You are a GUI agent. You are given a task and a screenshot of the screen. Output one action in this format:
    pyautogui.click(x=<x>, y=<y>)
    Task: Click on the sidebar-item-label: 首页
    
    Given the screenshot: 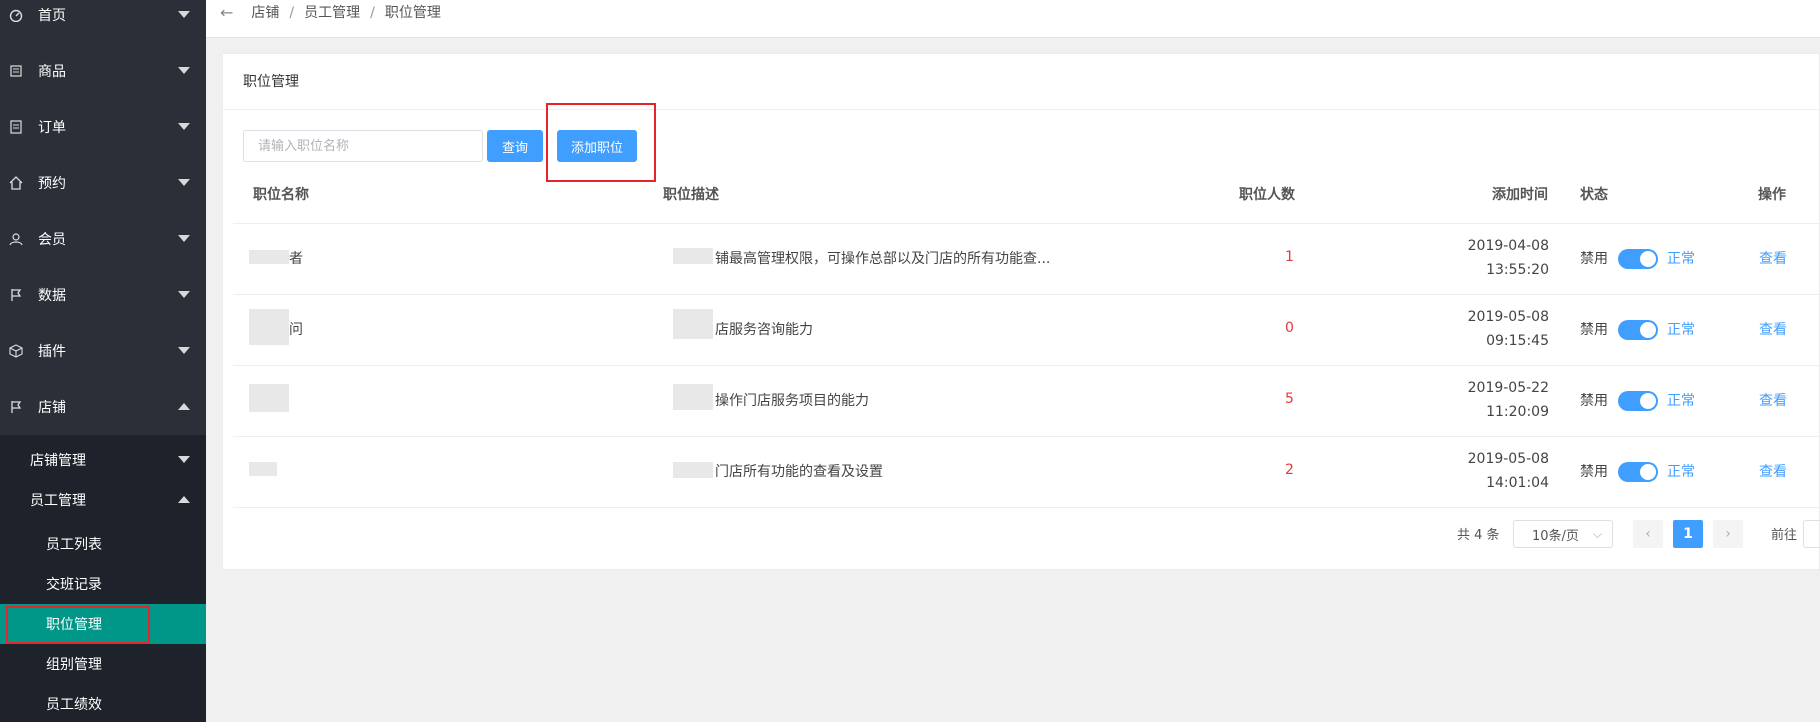 What is the action you would take?
    pyautogui.click(x=52, y=16)
    